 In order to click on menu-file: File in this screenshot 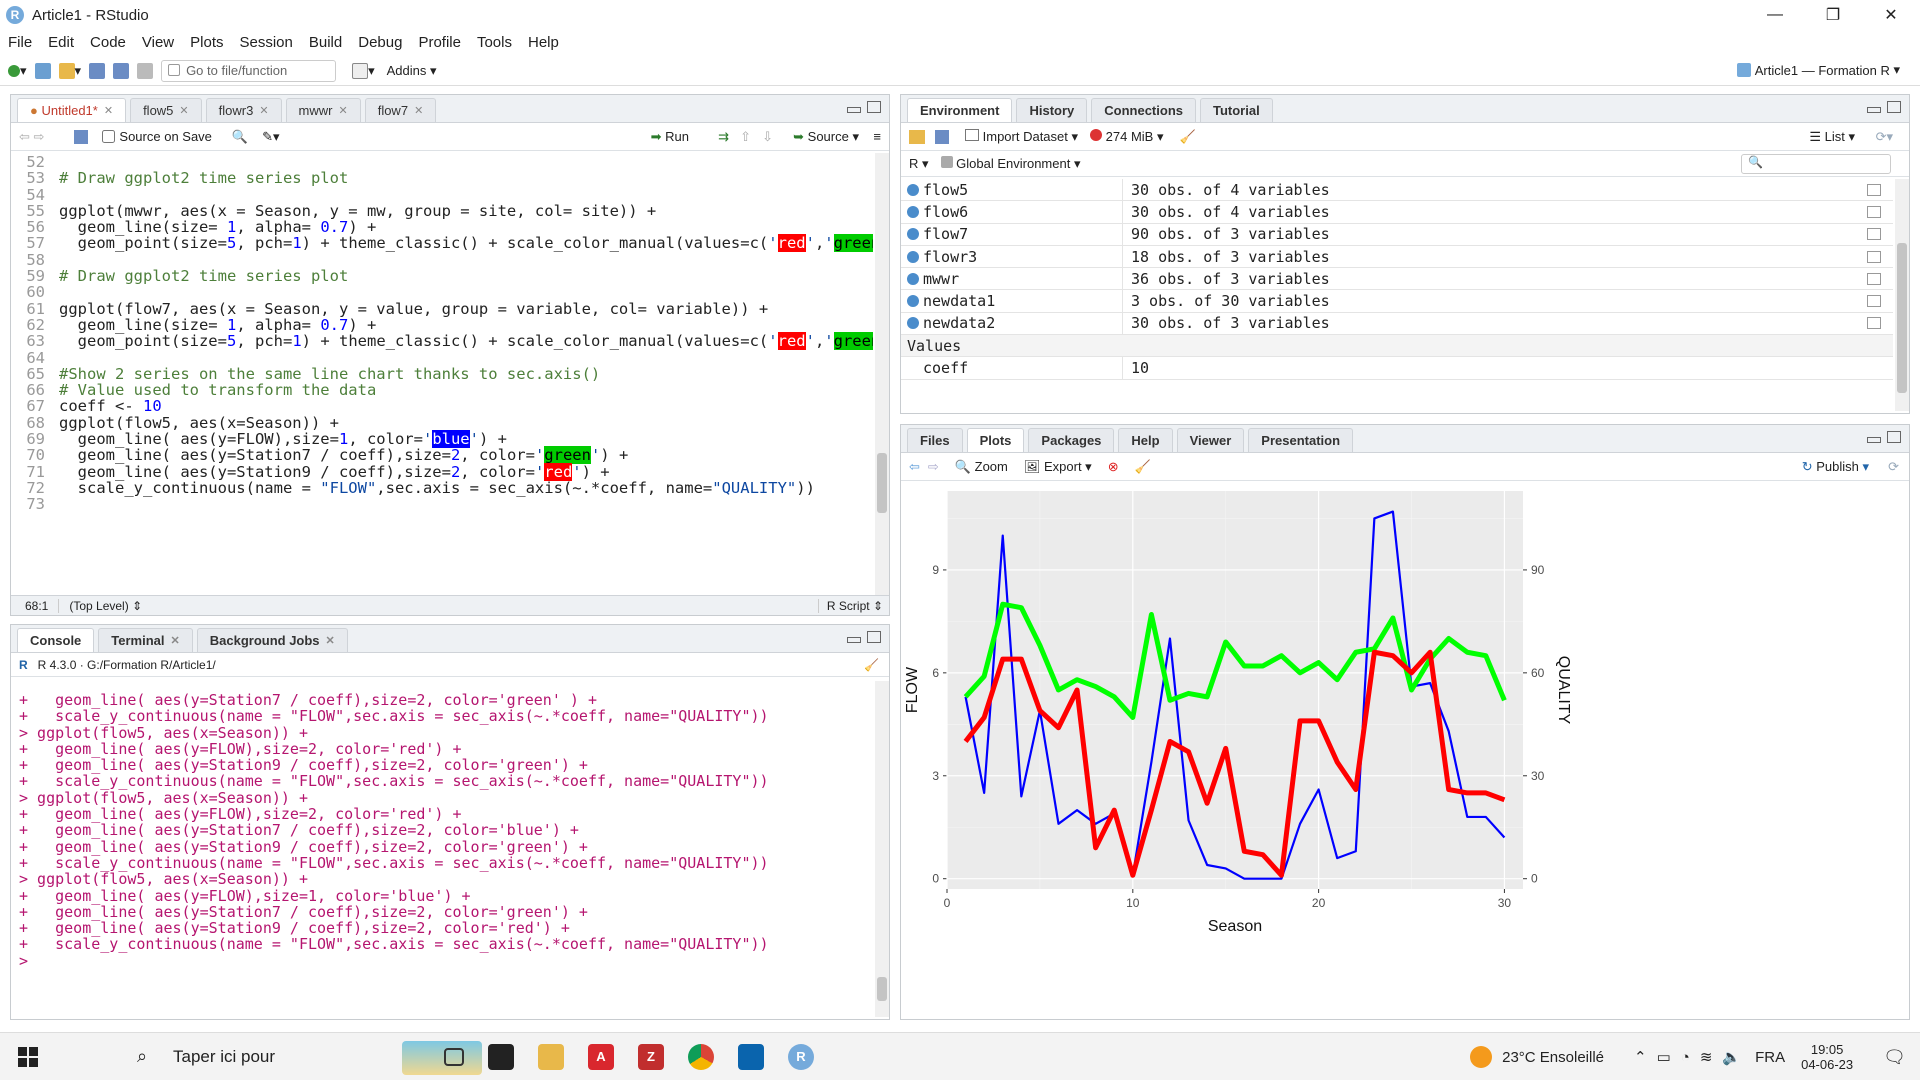, I will do `click(20, 42)`.